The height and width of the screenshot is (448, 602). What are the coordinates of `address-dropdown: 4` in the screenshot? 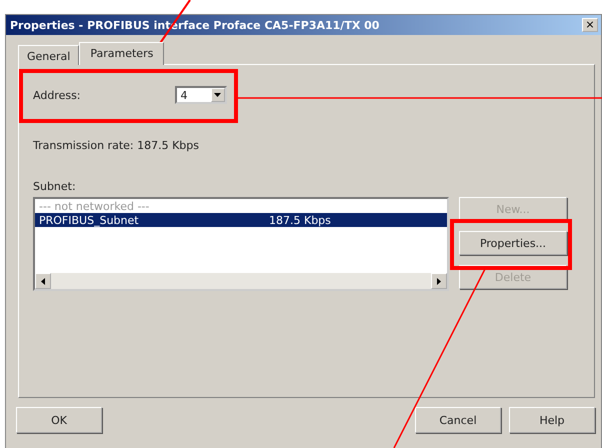 It's located at (200, 95).